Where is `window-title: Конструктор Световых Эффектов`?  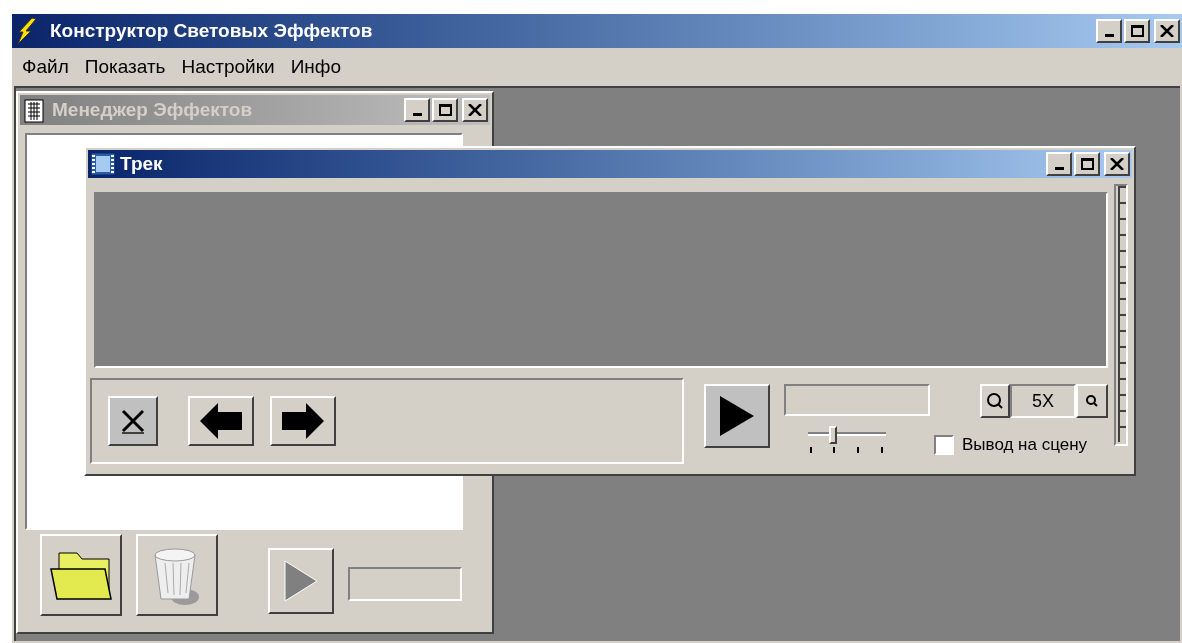
window-title: Конструктор Световых Эффектов is located at coordinates (211, 30).